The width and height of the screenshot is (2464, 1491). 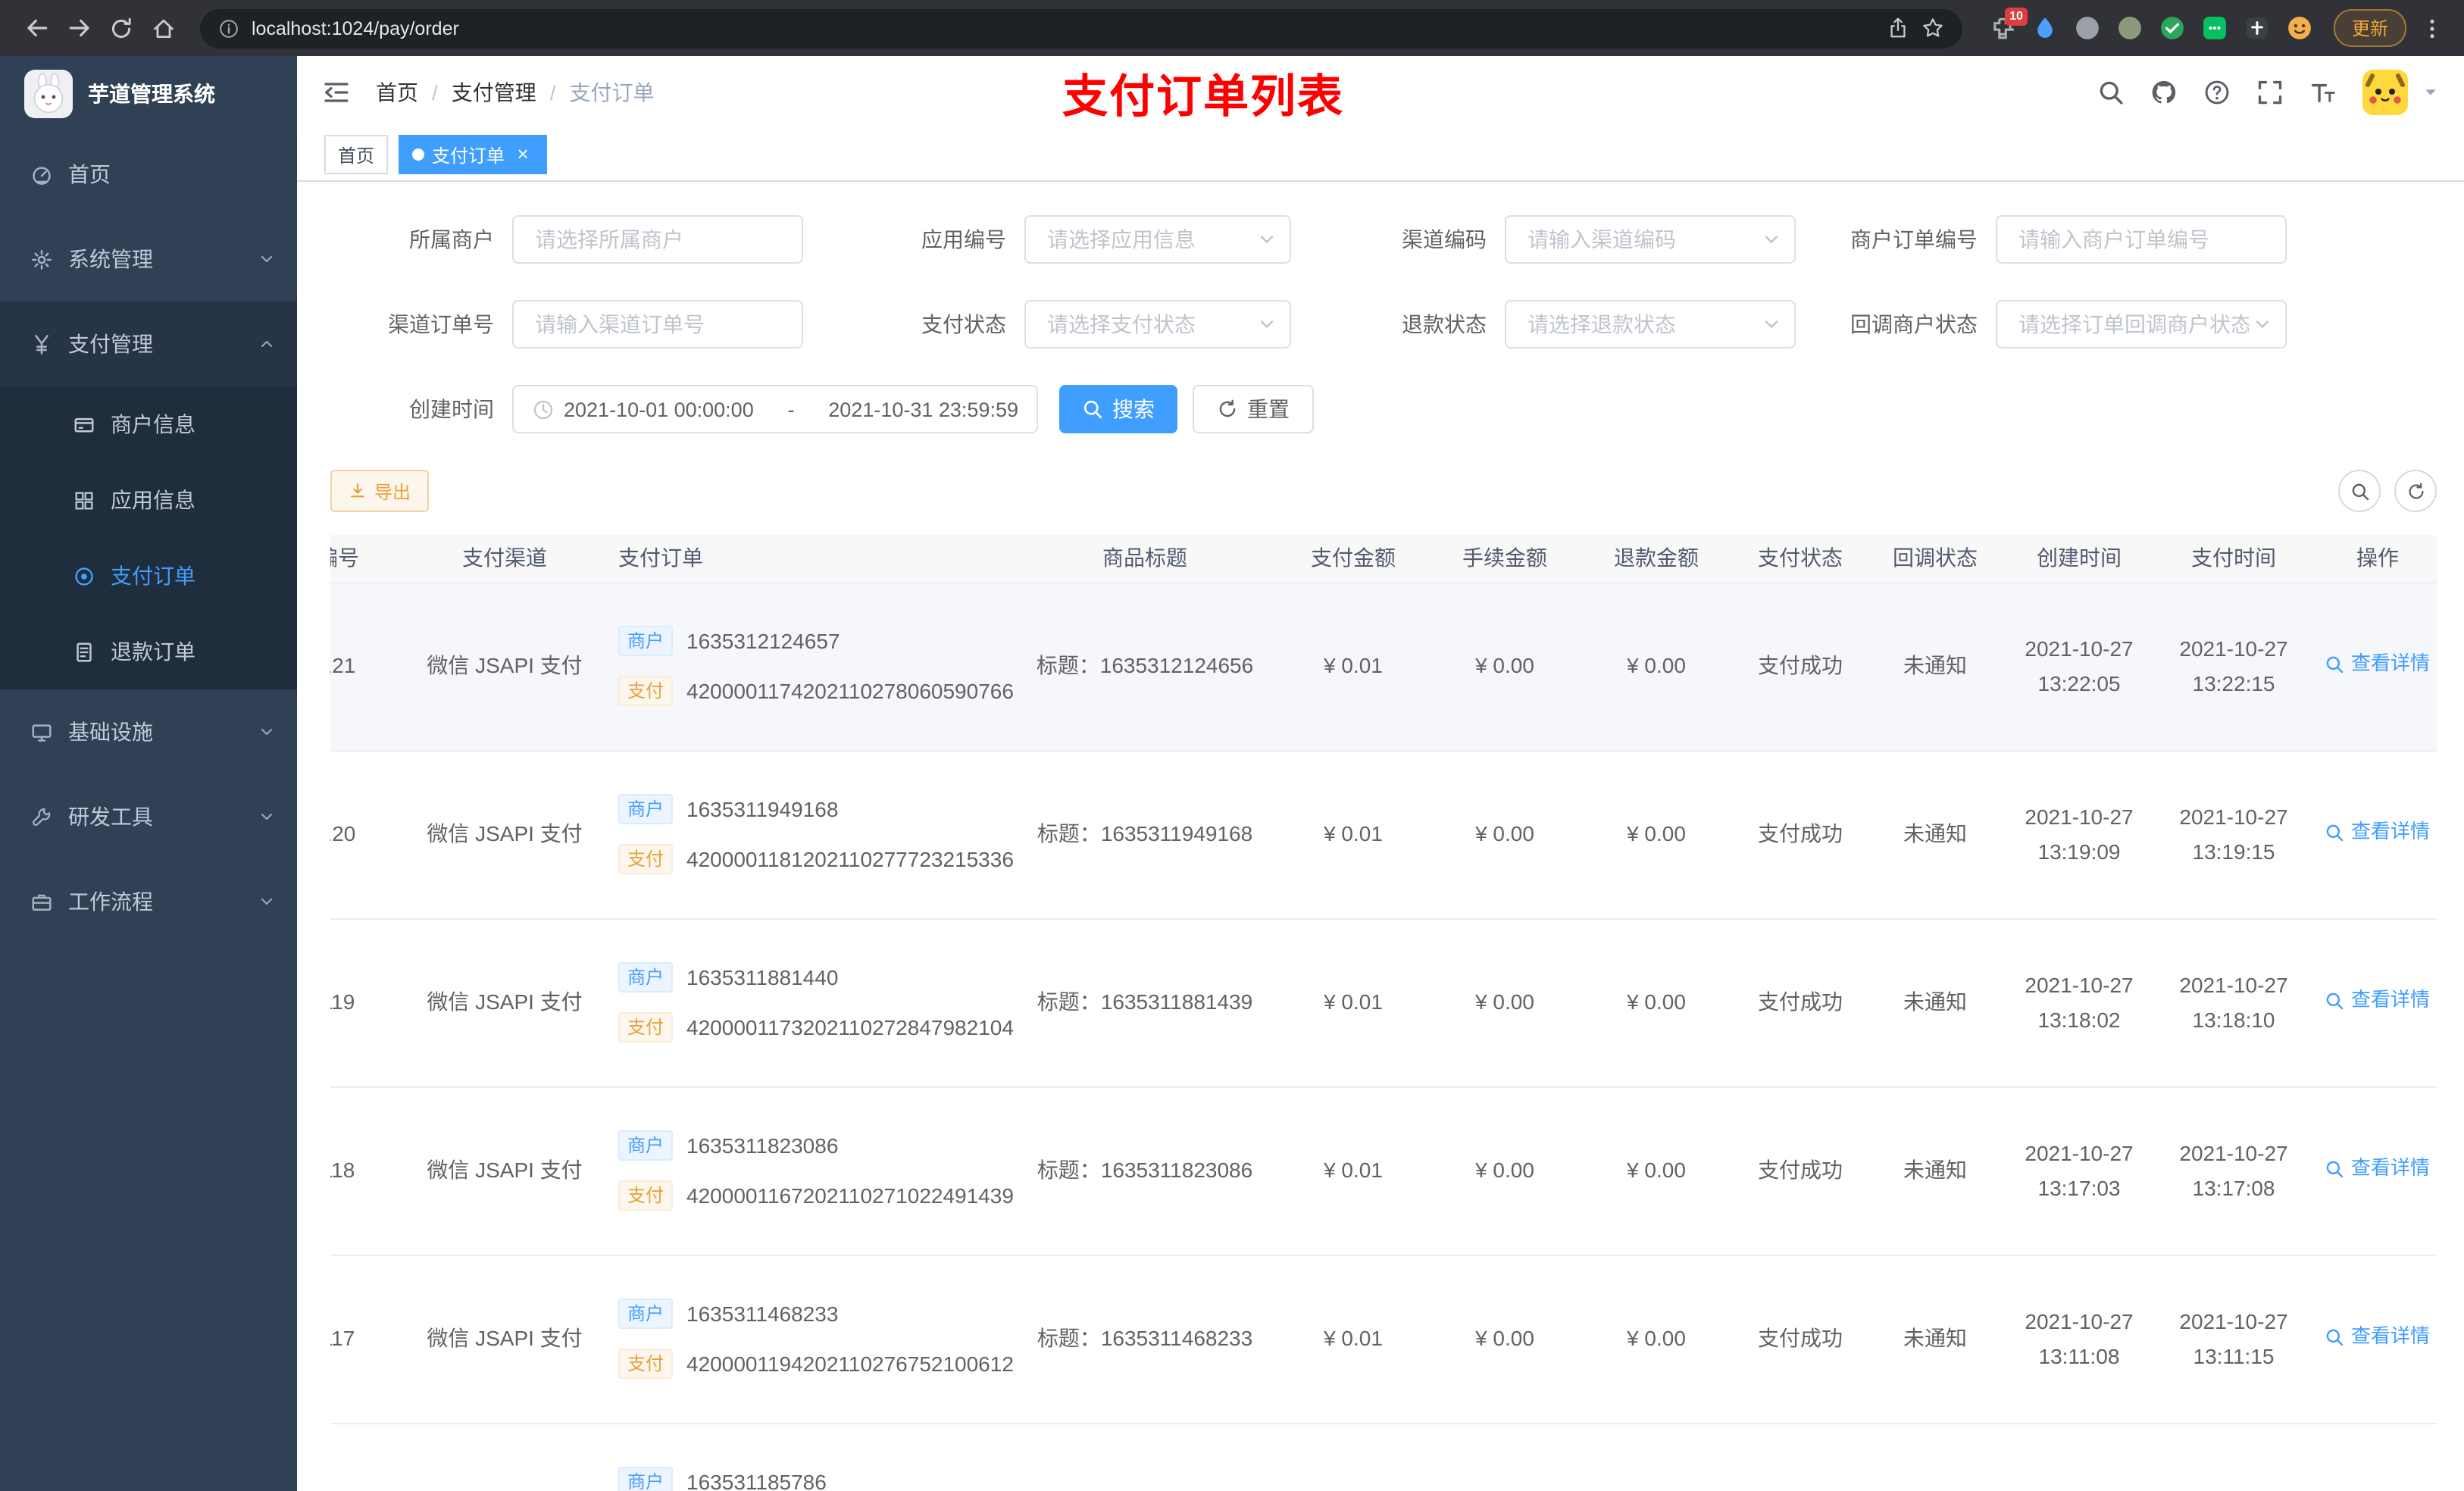 I want to click on cell-pay-status: 支付成功, so click(x=1800, y=666).